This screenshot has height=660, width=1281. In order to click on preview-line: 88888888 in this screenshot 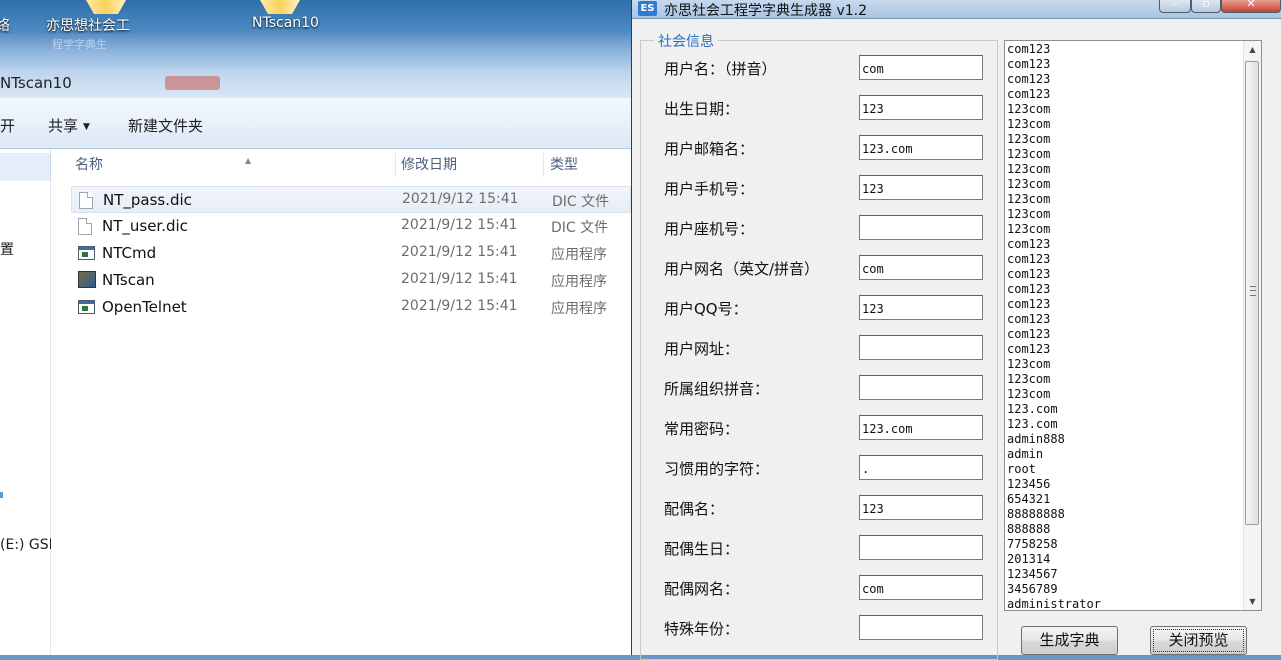, I will do `click(1036, 514)`.